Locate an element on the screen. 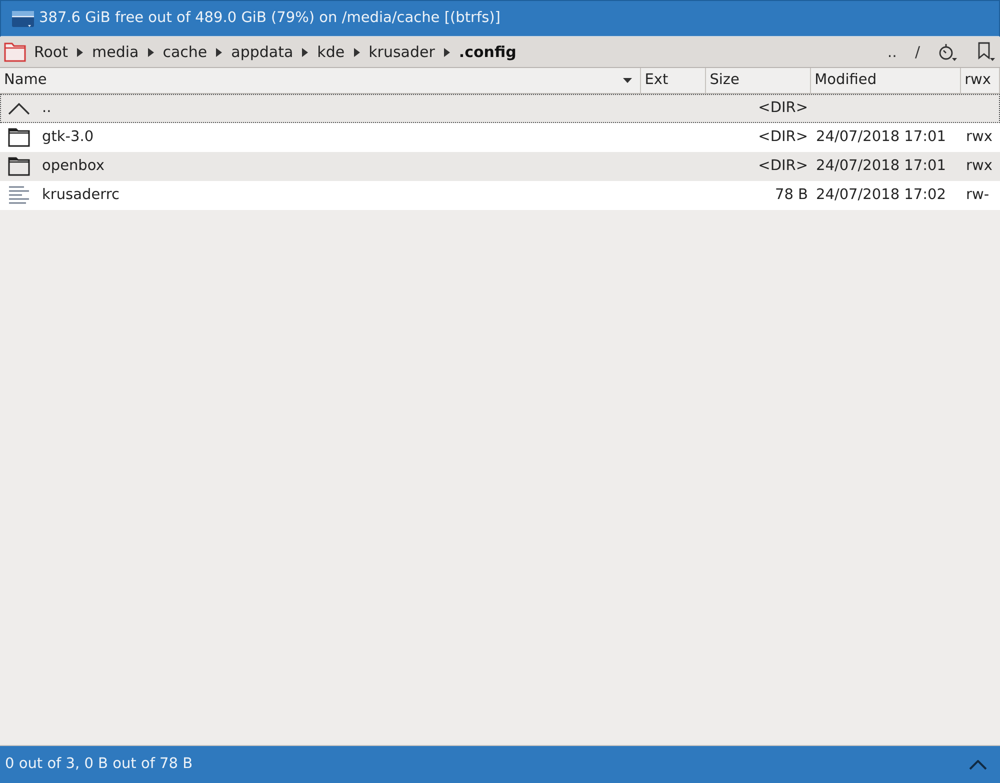 The height and width of the screenshot is (783, 1000). breadcrumb-item: Root is located at coordinates (51, 52).